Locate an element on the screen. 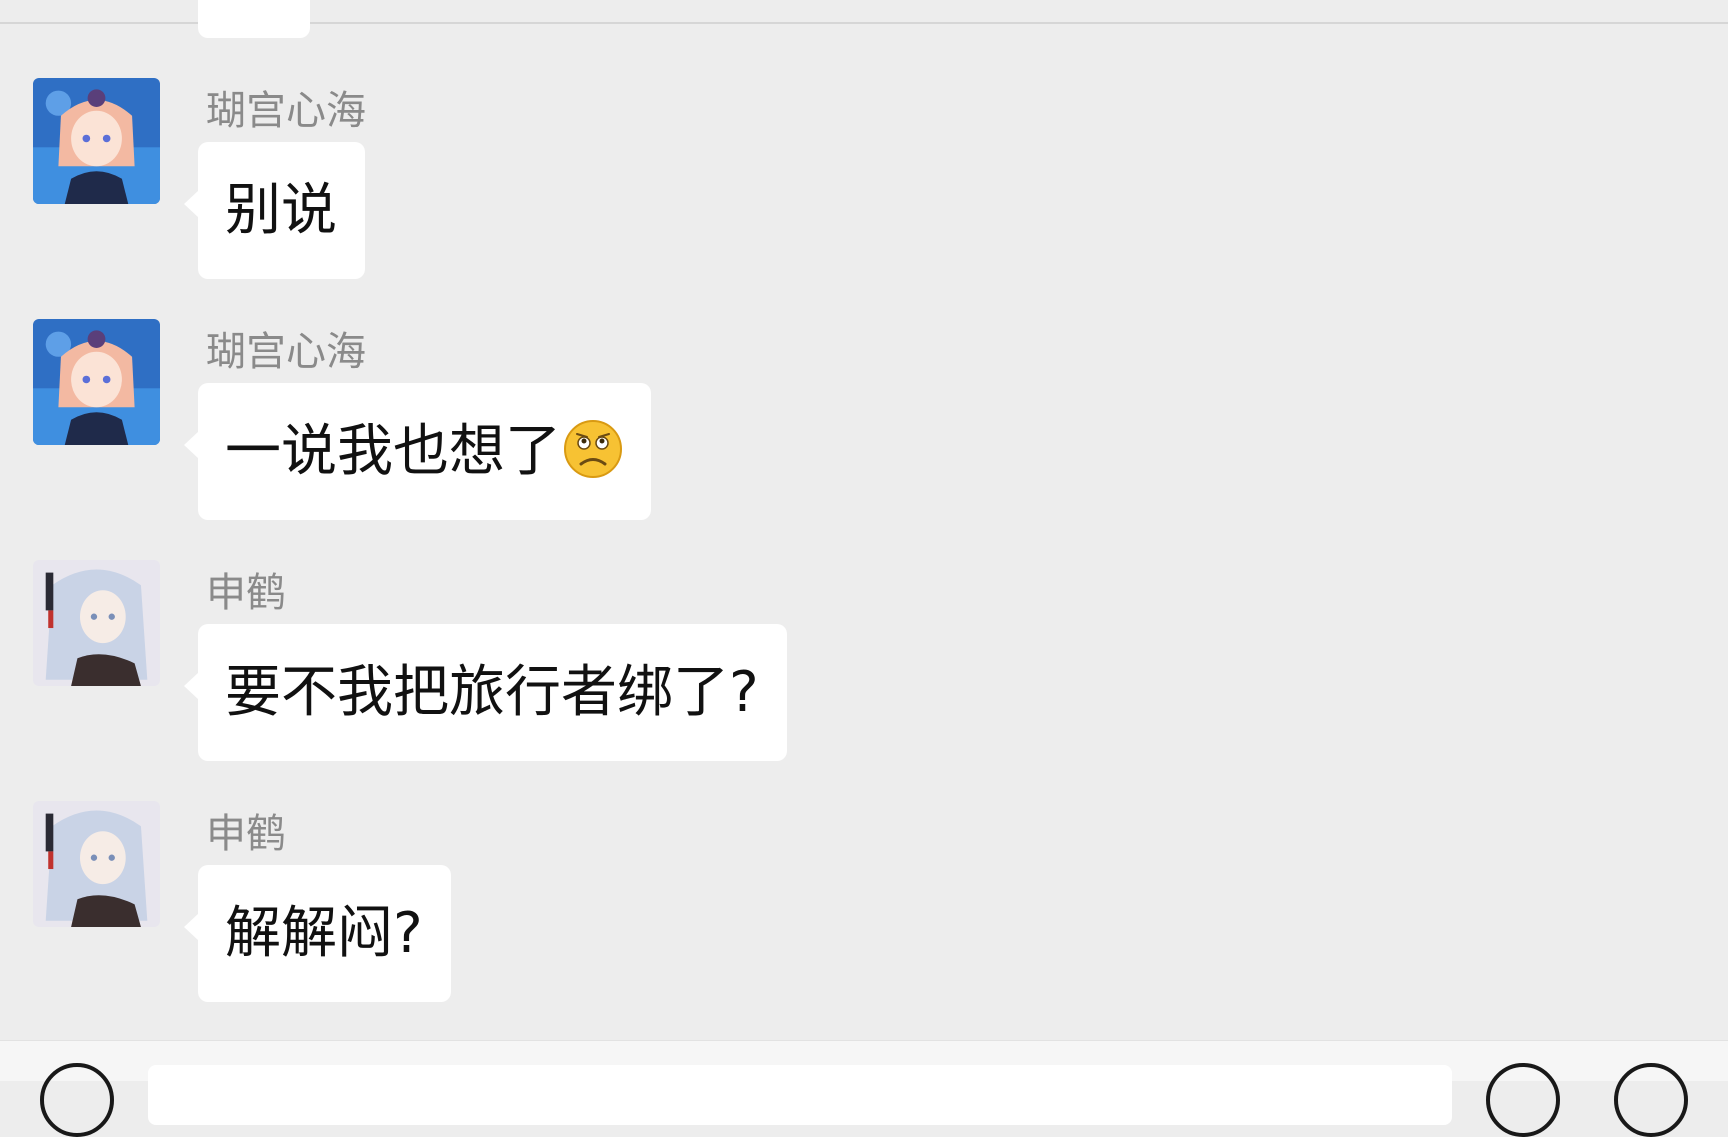 The image size is (1728, 1137). frowning-emoji-icon is located at coordinates (593, 449).